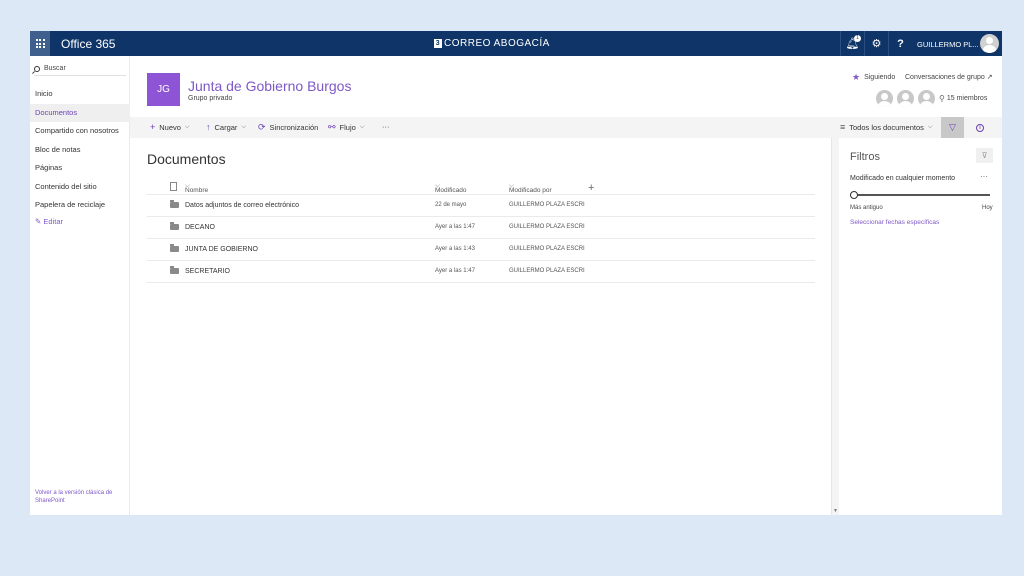  I want to click on waffle-icon, so click(40, 43).